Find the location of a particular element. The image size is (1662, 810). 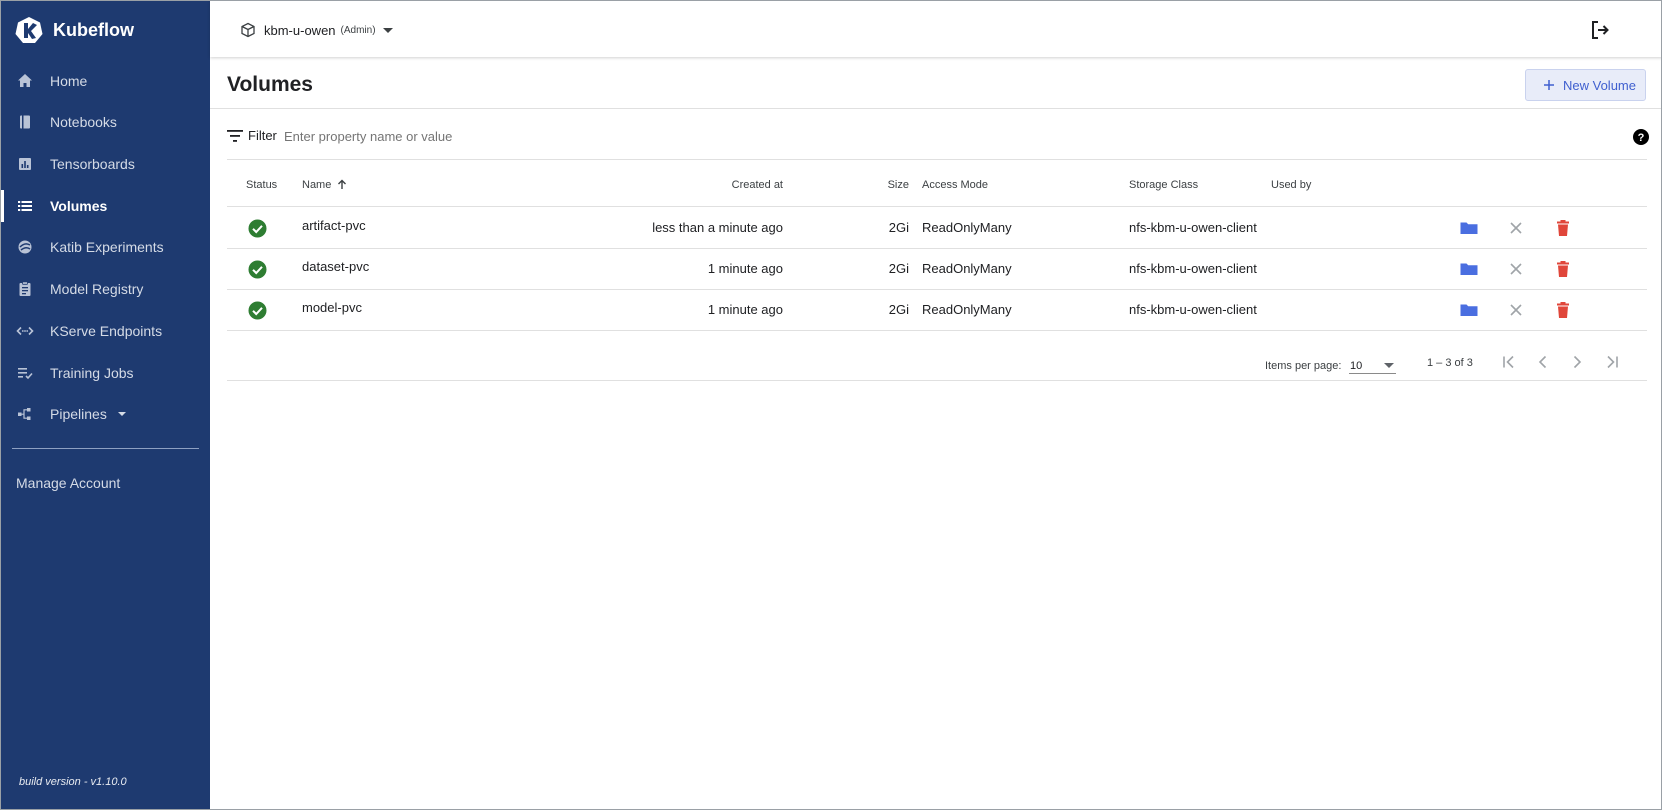

brand: Kubeflow is located at coordinates (74, 30).